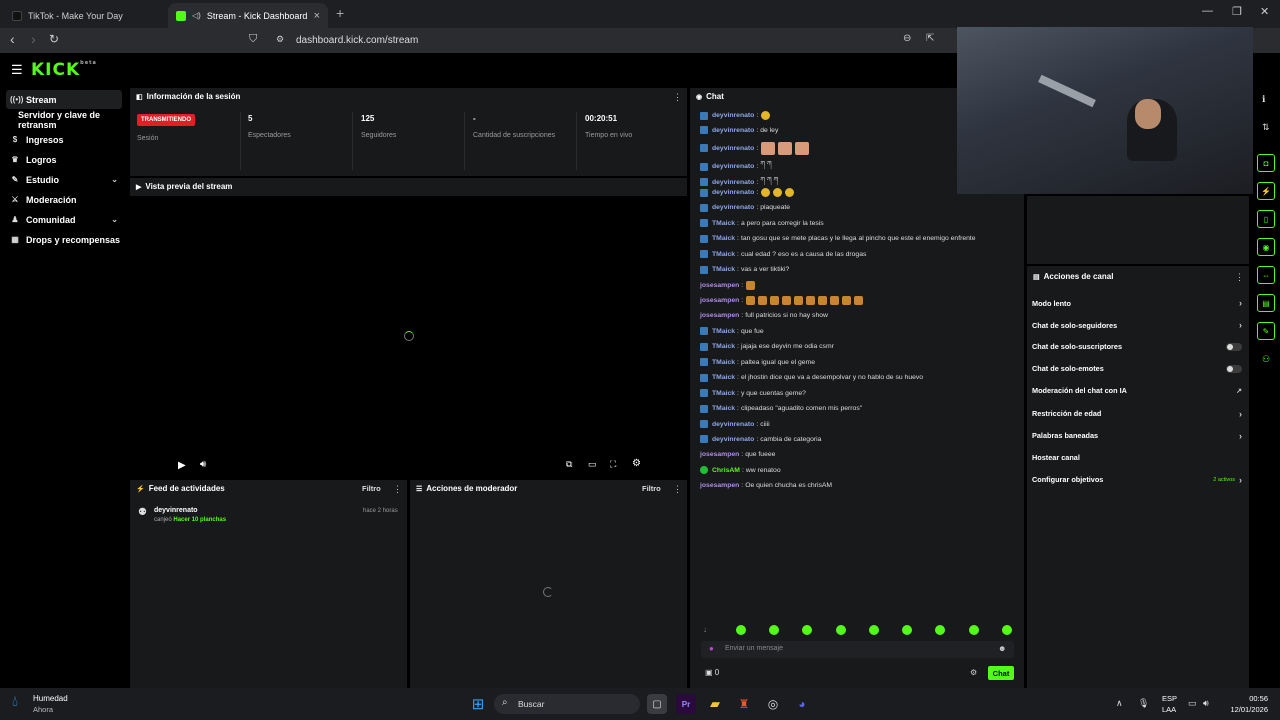 Image resolution: width=1280 pixels, height=720 pixels. What do you see at coordinates (973, 672) in the screenshot?
I see `chat-settings-icon: ⚙` at bounding box center [973, 672].